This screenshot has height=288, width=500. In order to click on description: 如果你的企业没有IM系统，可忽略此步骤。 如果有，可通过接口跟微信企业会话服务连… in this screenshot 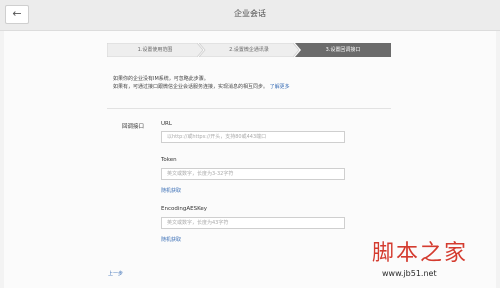, I will do `click(201, 83)`.